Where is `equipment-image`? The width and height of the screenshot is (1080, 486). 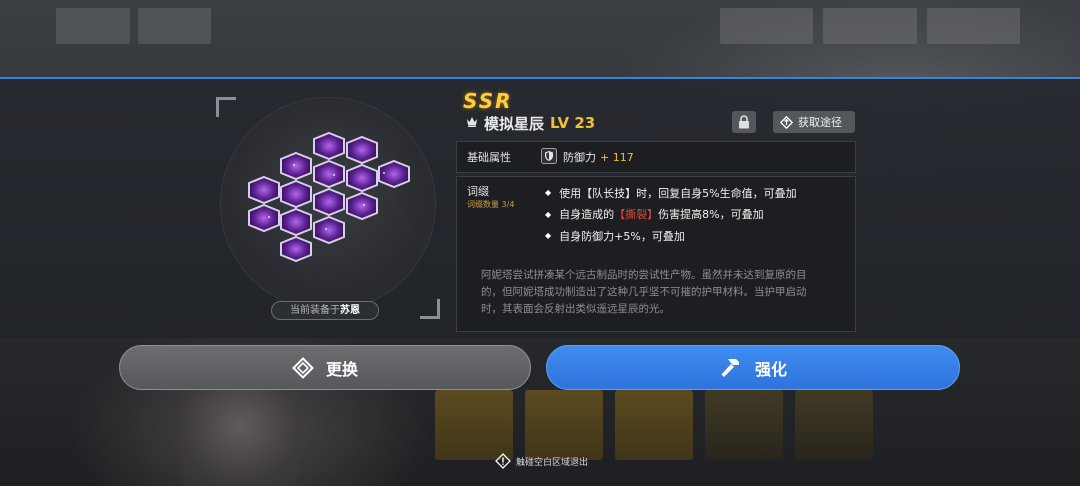
equipment-image is located at coordinates (329, 197).